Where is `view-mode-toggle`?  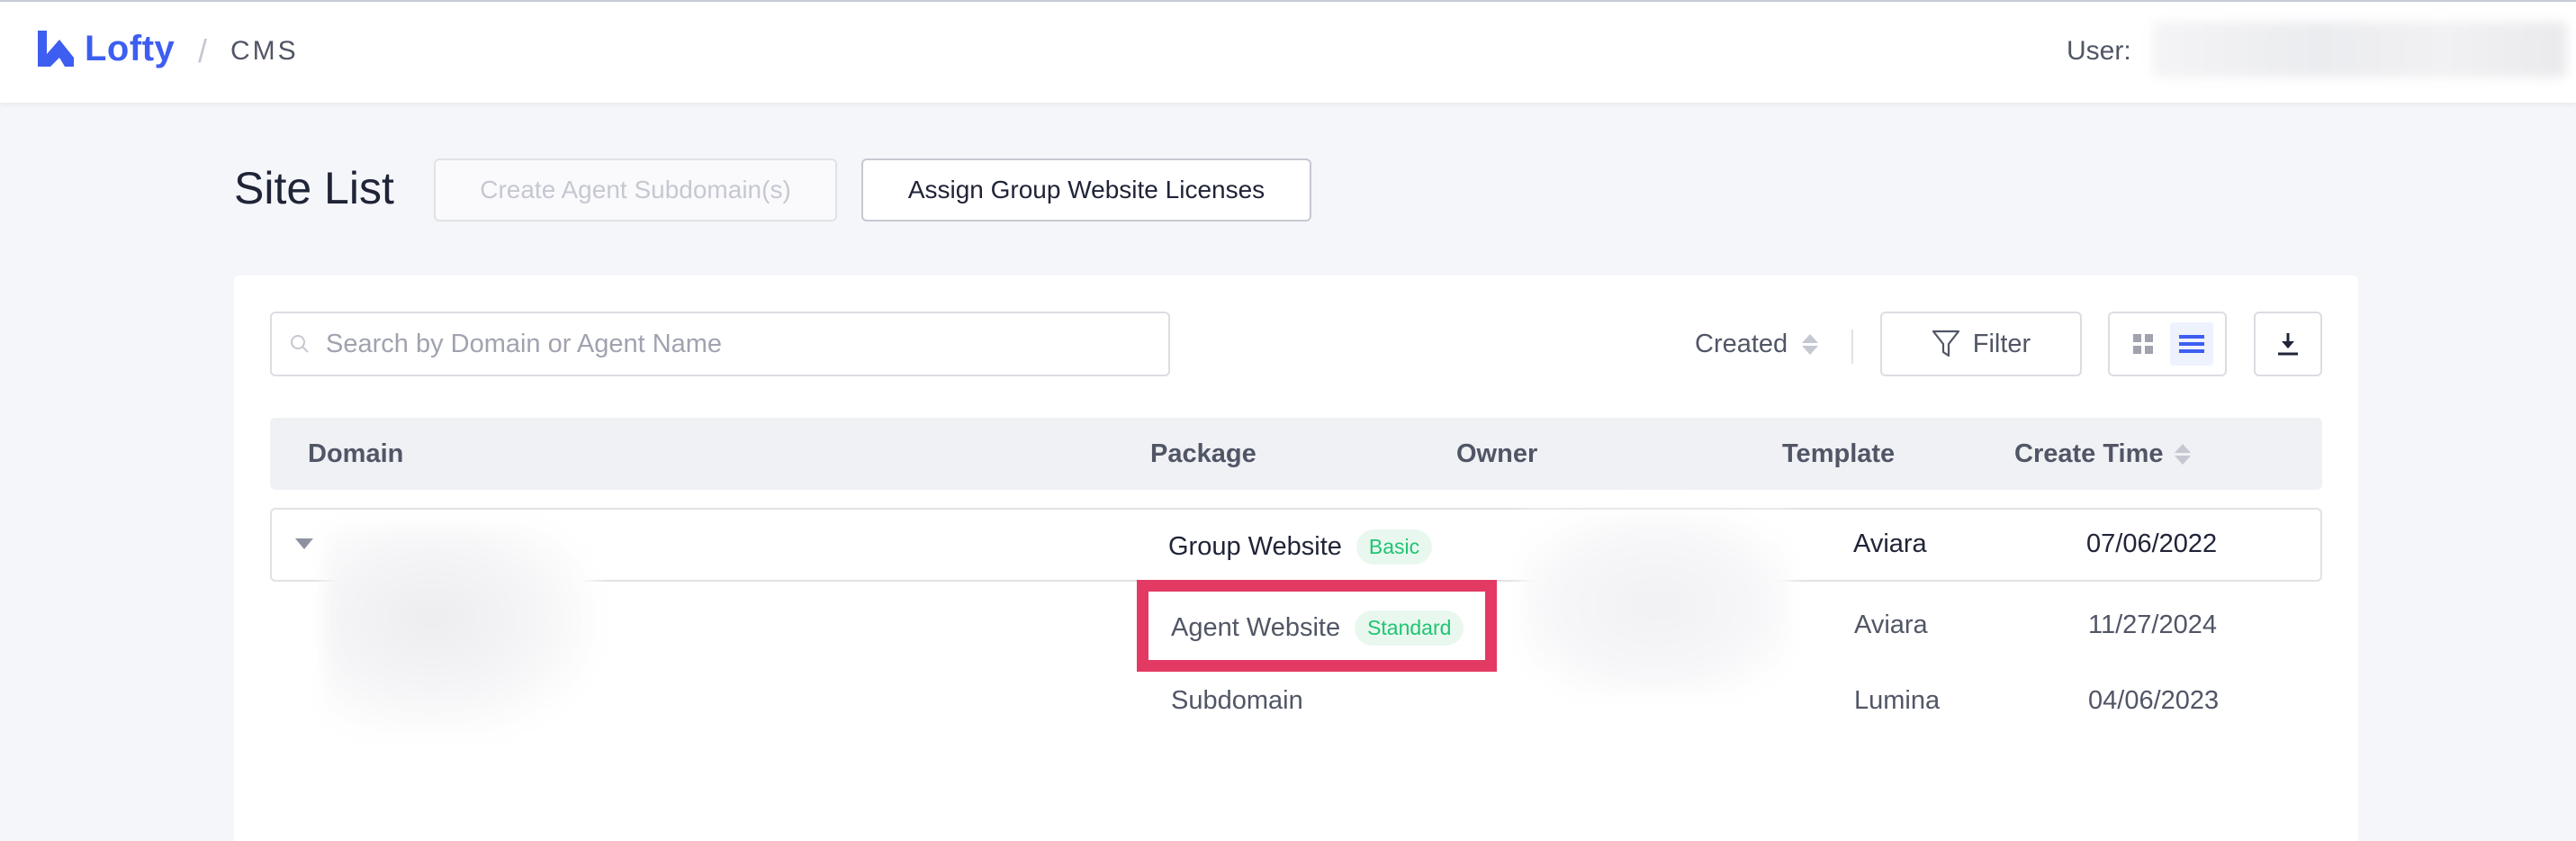
view-mode-toggle is located at coordinates (2167, 344).